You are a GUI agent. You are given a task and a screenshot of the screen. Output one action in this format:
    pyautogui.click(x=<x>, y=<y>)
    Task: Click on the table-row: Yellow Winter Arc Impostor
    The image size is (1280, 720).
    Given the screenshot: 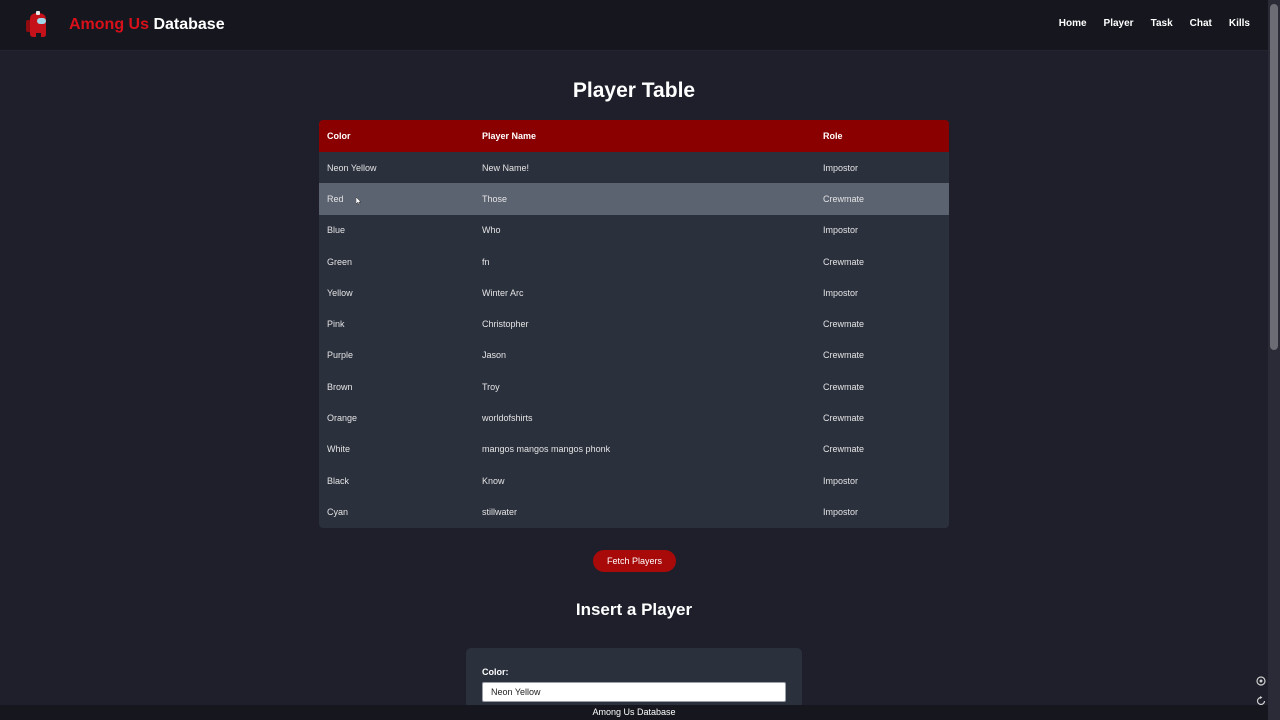 What is the action you would take?
    pyautogui.click(x=634, y=292)
    